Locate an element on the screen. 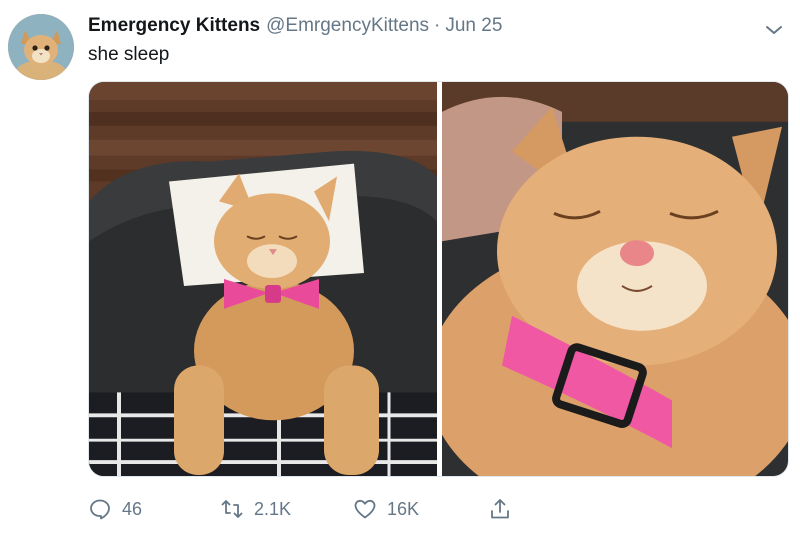 This screenshot has height=538, width=800. retweet-count: 2.1K is located at coordinates (273, 508).